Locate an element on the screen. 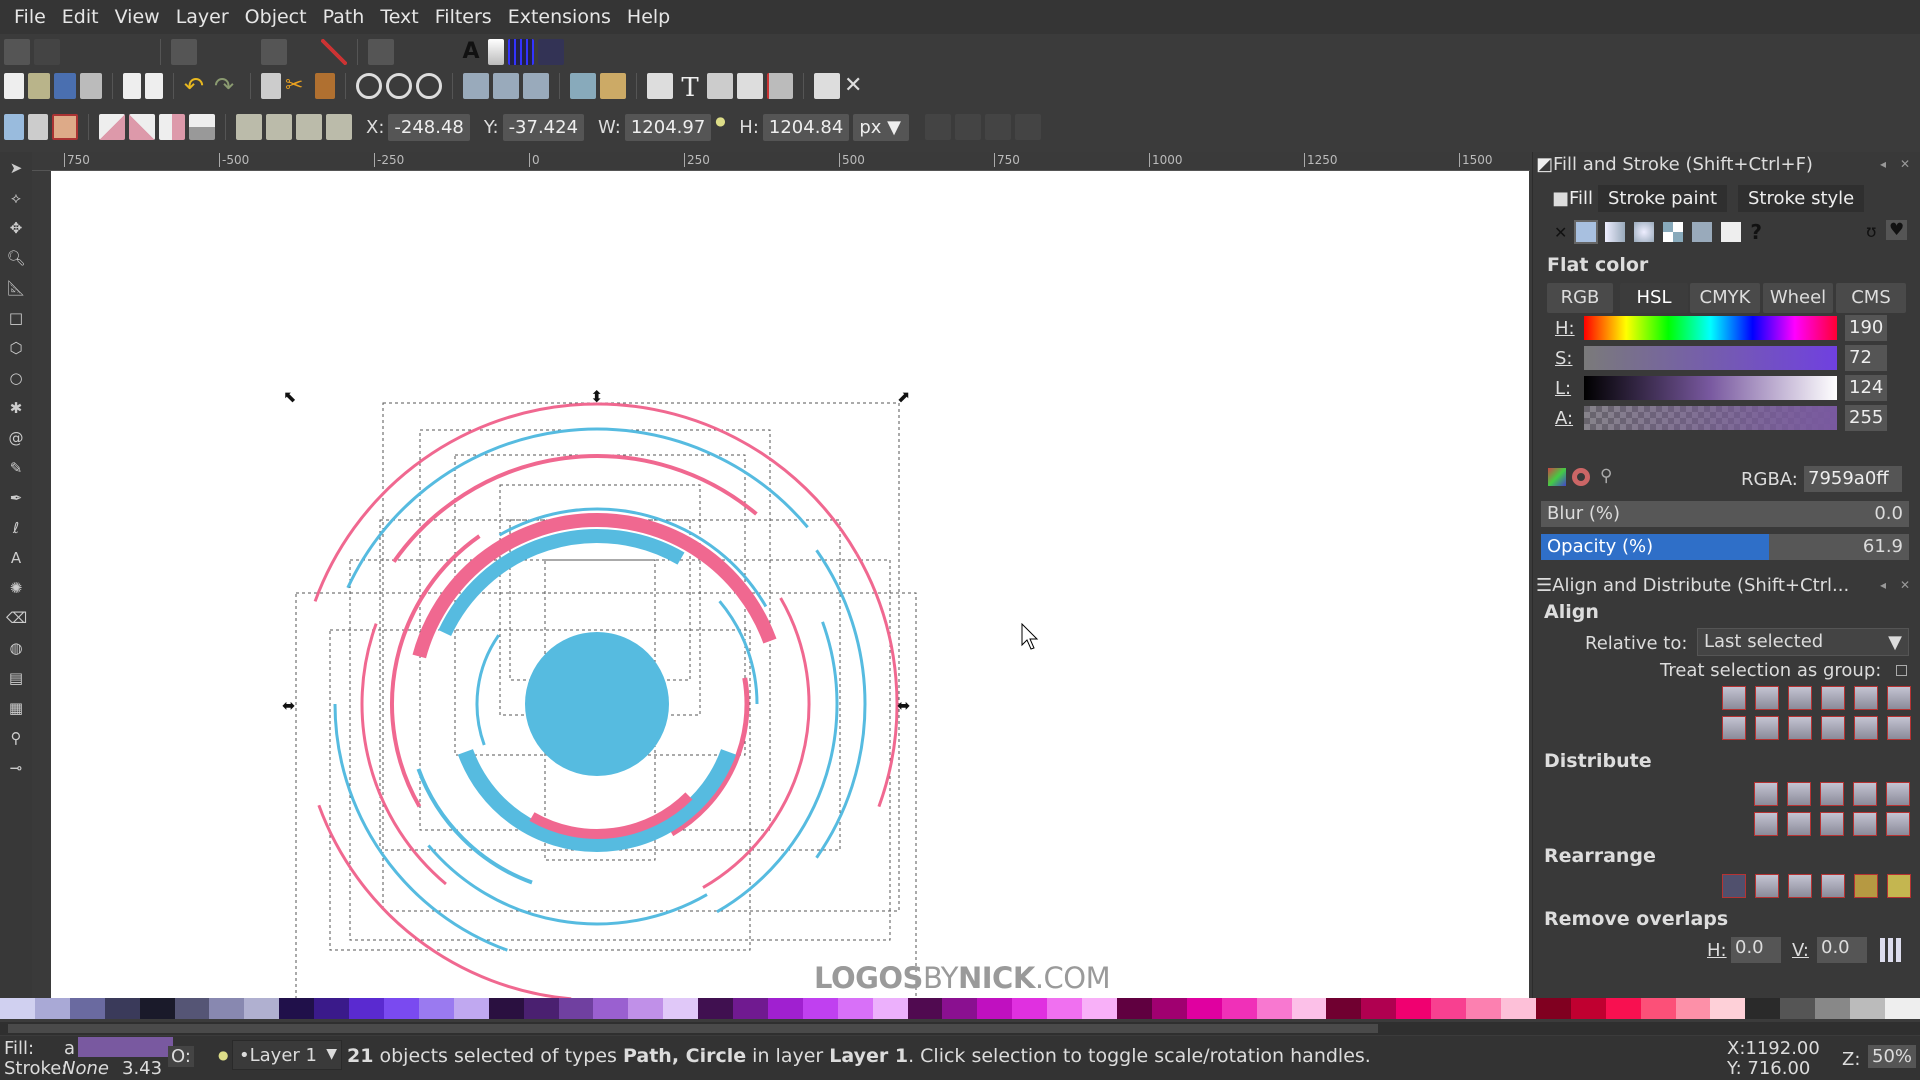 Image resolution: width=1920 pixels, height=1080 pixels. paste-icon is located at coordinates (325, 86).